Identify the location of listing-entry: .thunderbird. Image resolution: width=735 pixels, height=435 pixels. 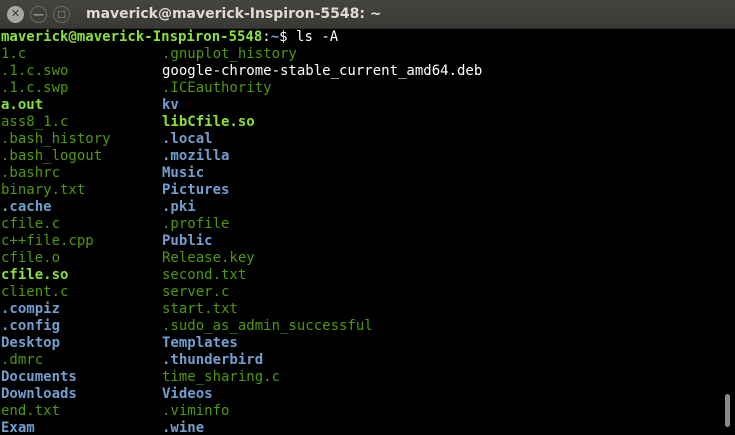
(213, 360).